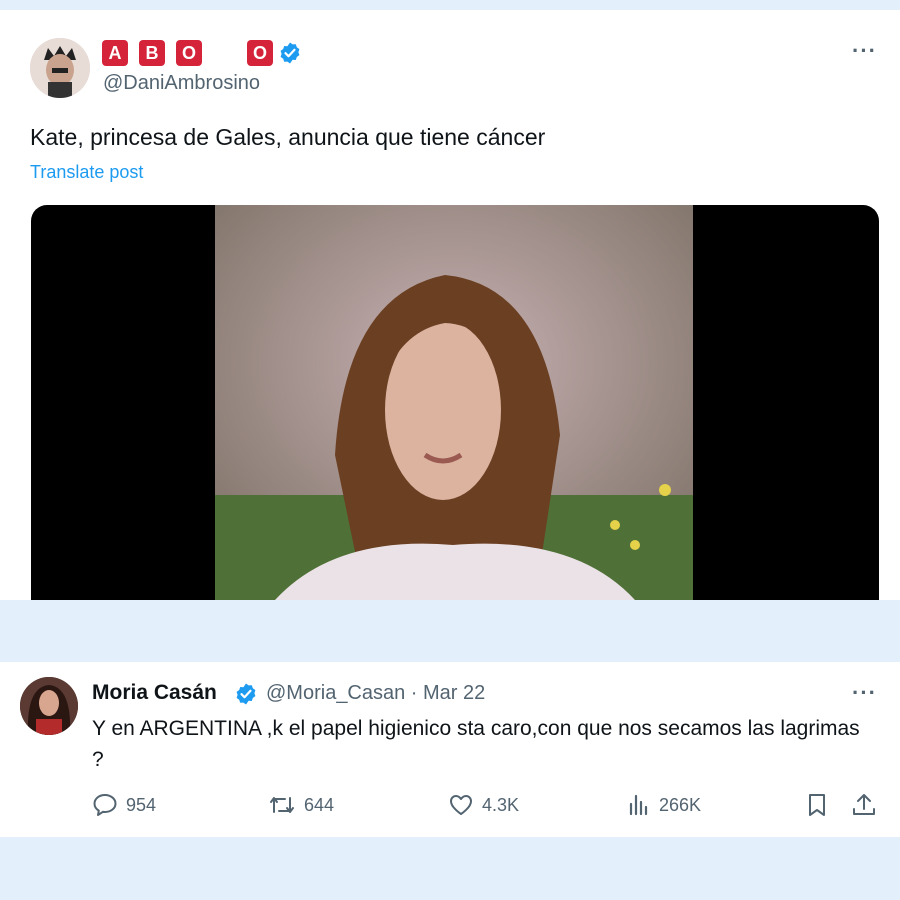 The height and width of the screenshot is (900, 900). Describe the element at coordinates (86, 172) in the screenshot. I see `translate-post-link: Translate post` at that location.